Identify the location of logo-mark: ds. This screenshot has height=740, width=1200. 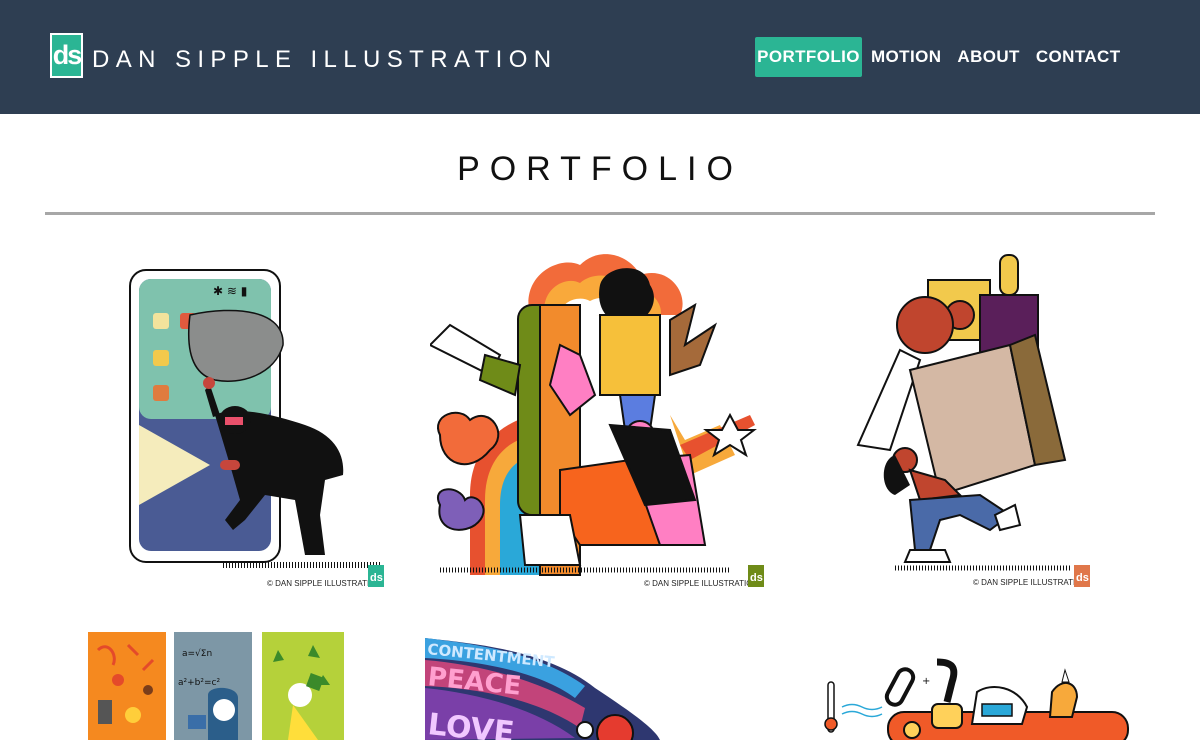
(66, 55).